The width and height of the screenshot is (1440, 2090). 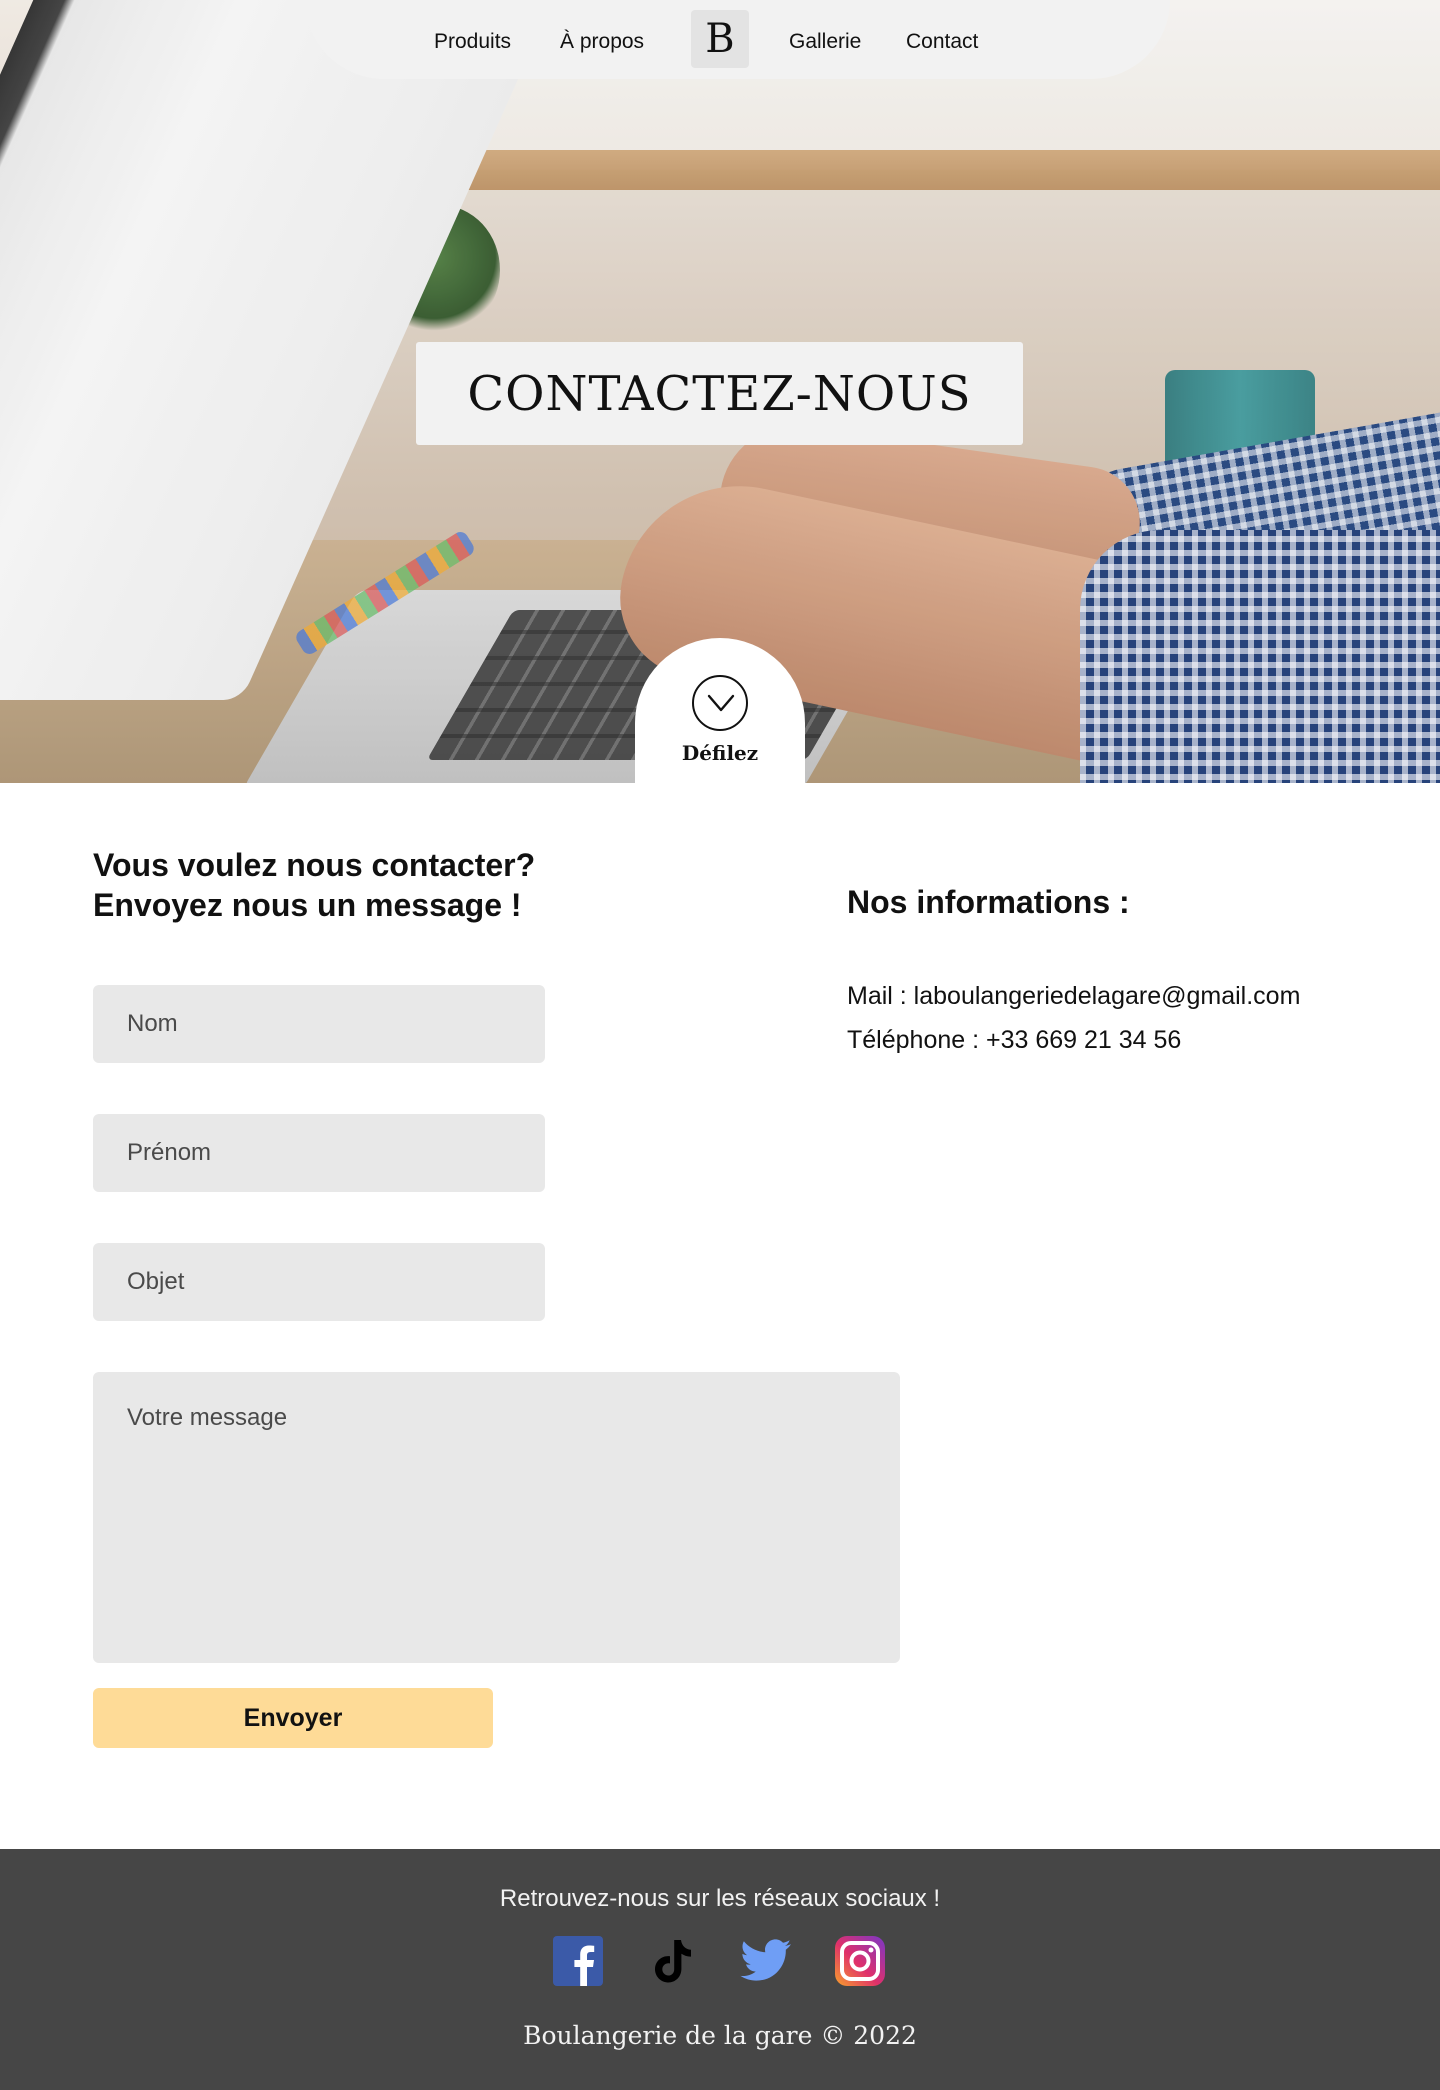 What do you see at coordinates (319, 1153) in the screenshot?
I see `prenom-input` at bounding box center [319, 1153].